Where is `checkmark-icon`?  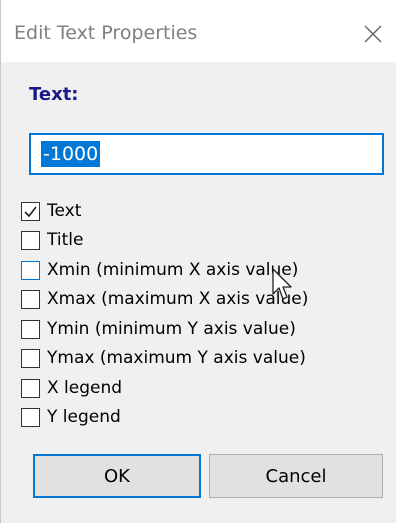 checkmark-icon is located at coordinates (30, 211).